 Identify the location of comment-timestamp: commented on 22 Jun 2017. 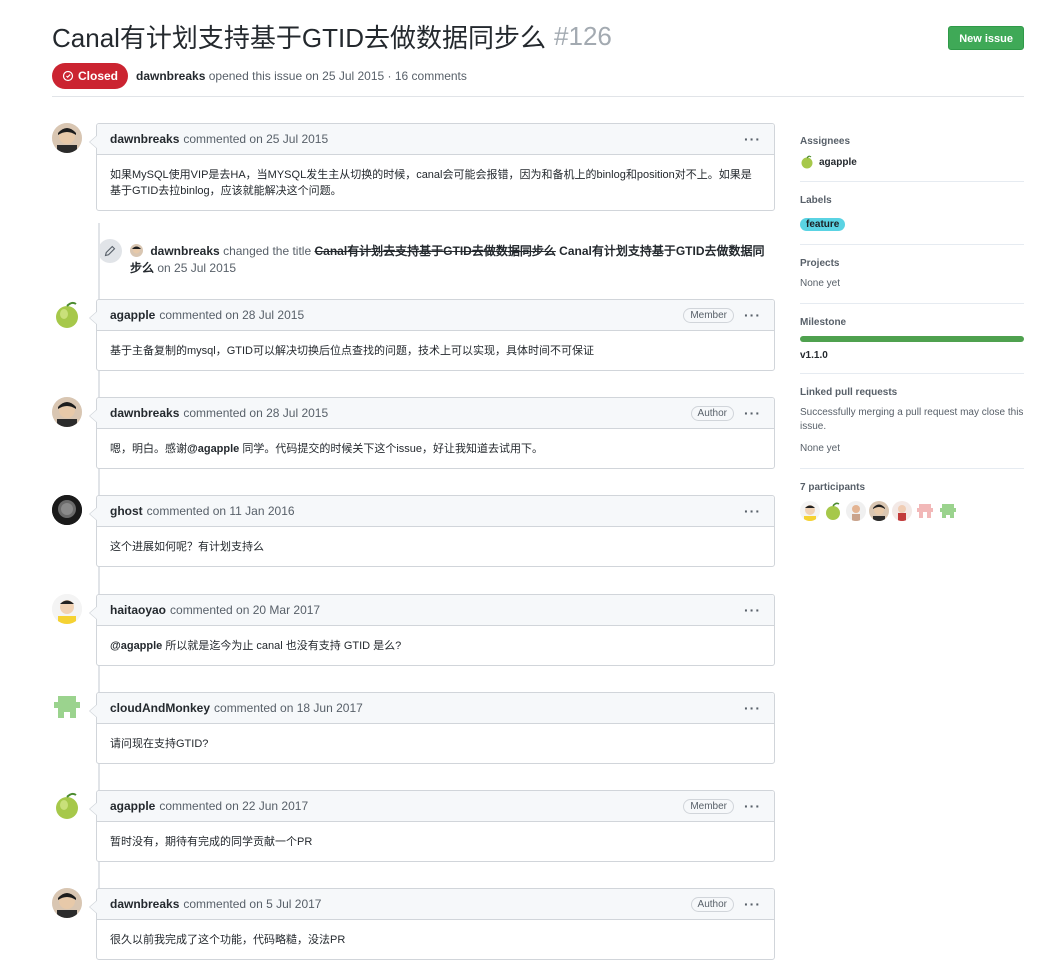
(233, 806).